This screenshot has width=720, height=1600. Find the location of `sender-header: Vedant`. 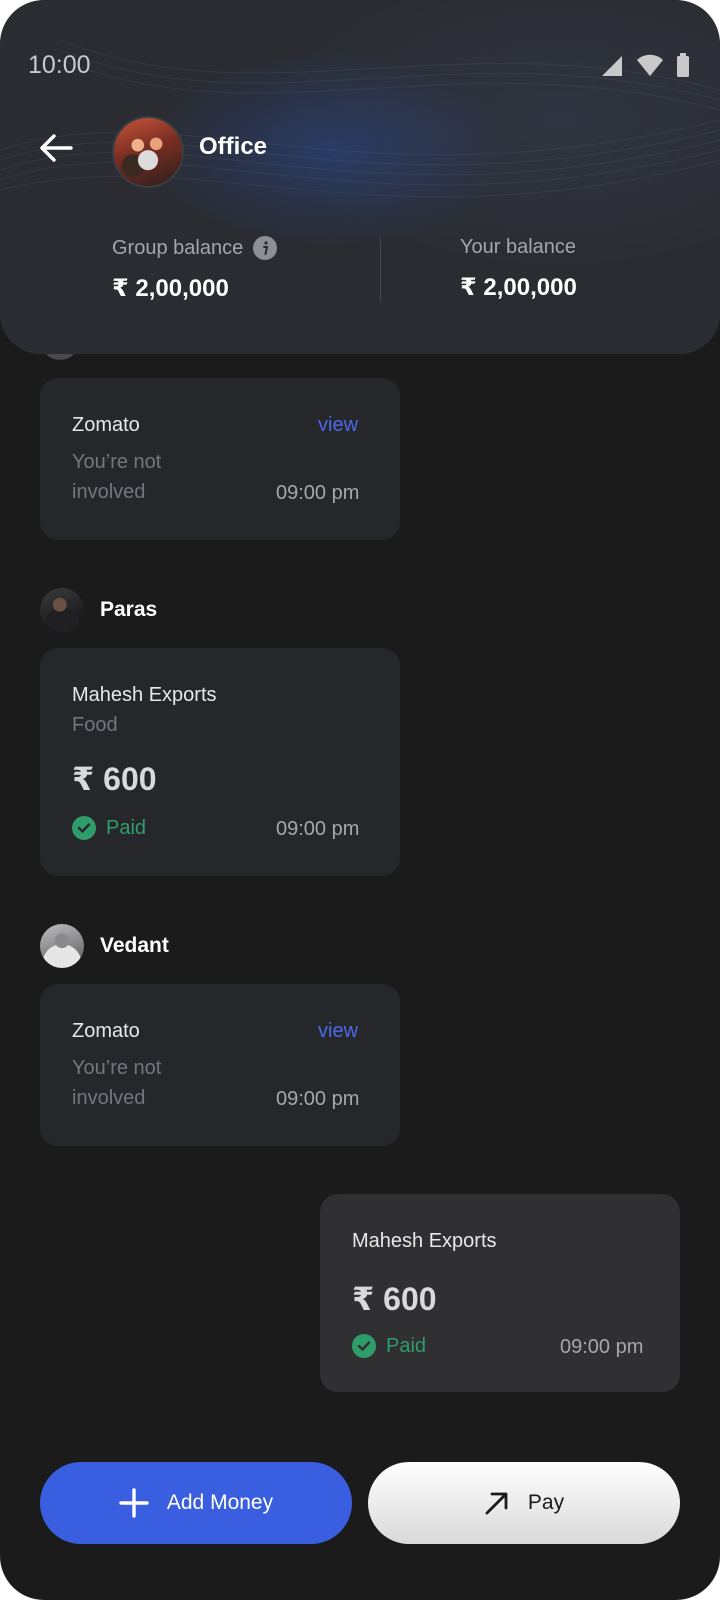

sender-header: Vedant is located at coordinates (104, 946).